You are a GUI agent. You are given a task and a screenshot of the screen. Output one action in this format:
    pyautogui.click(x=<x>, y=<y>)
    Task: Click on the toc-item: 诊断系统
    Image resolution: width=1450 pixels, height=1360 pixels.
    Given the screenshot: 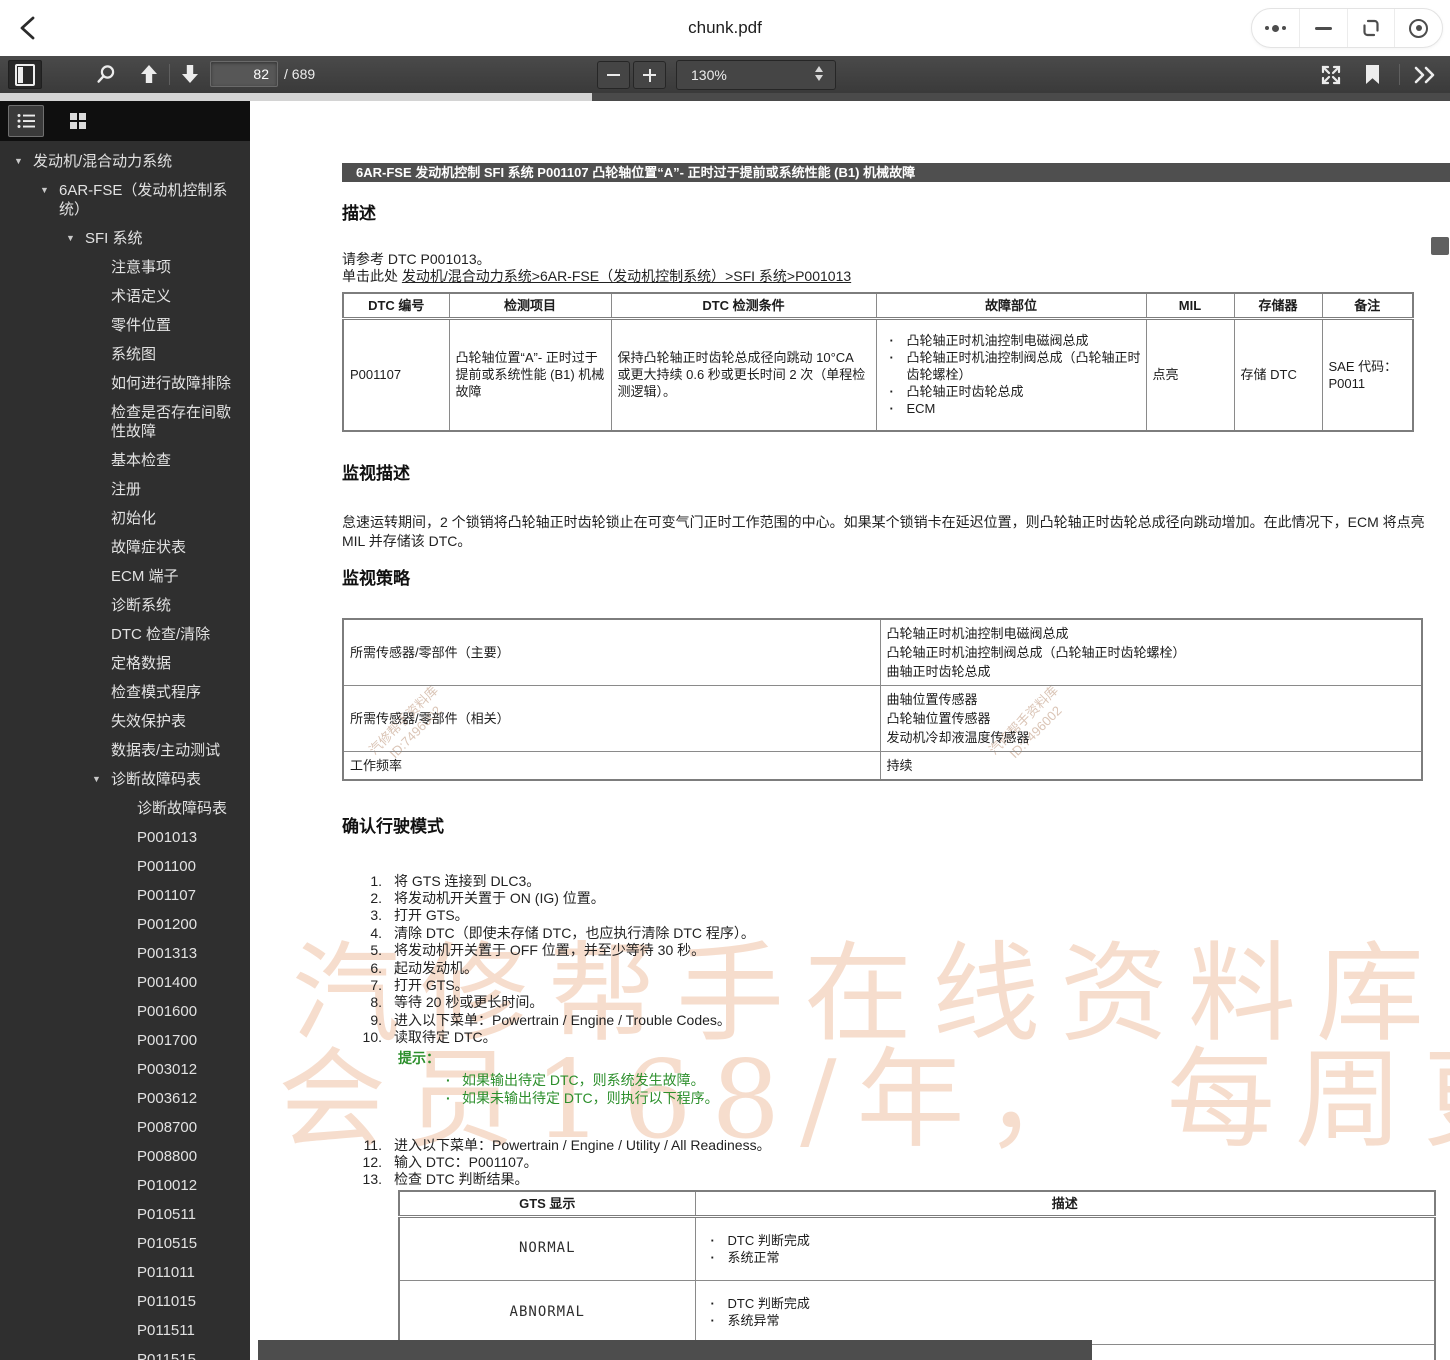 What is the action you would take?
    pyautogui.click(x=125, y=605)
    